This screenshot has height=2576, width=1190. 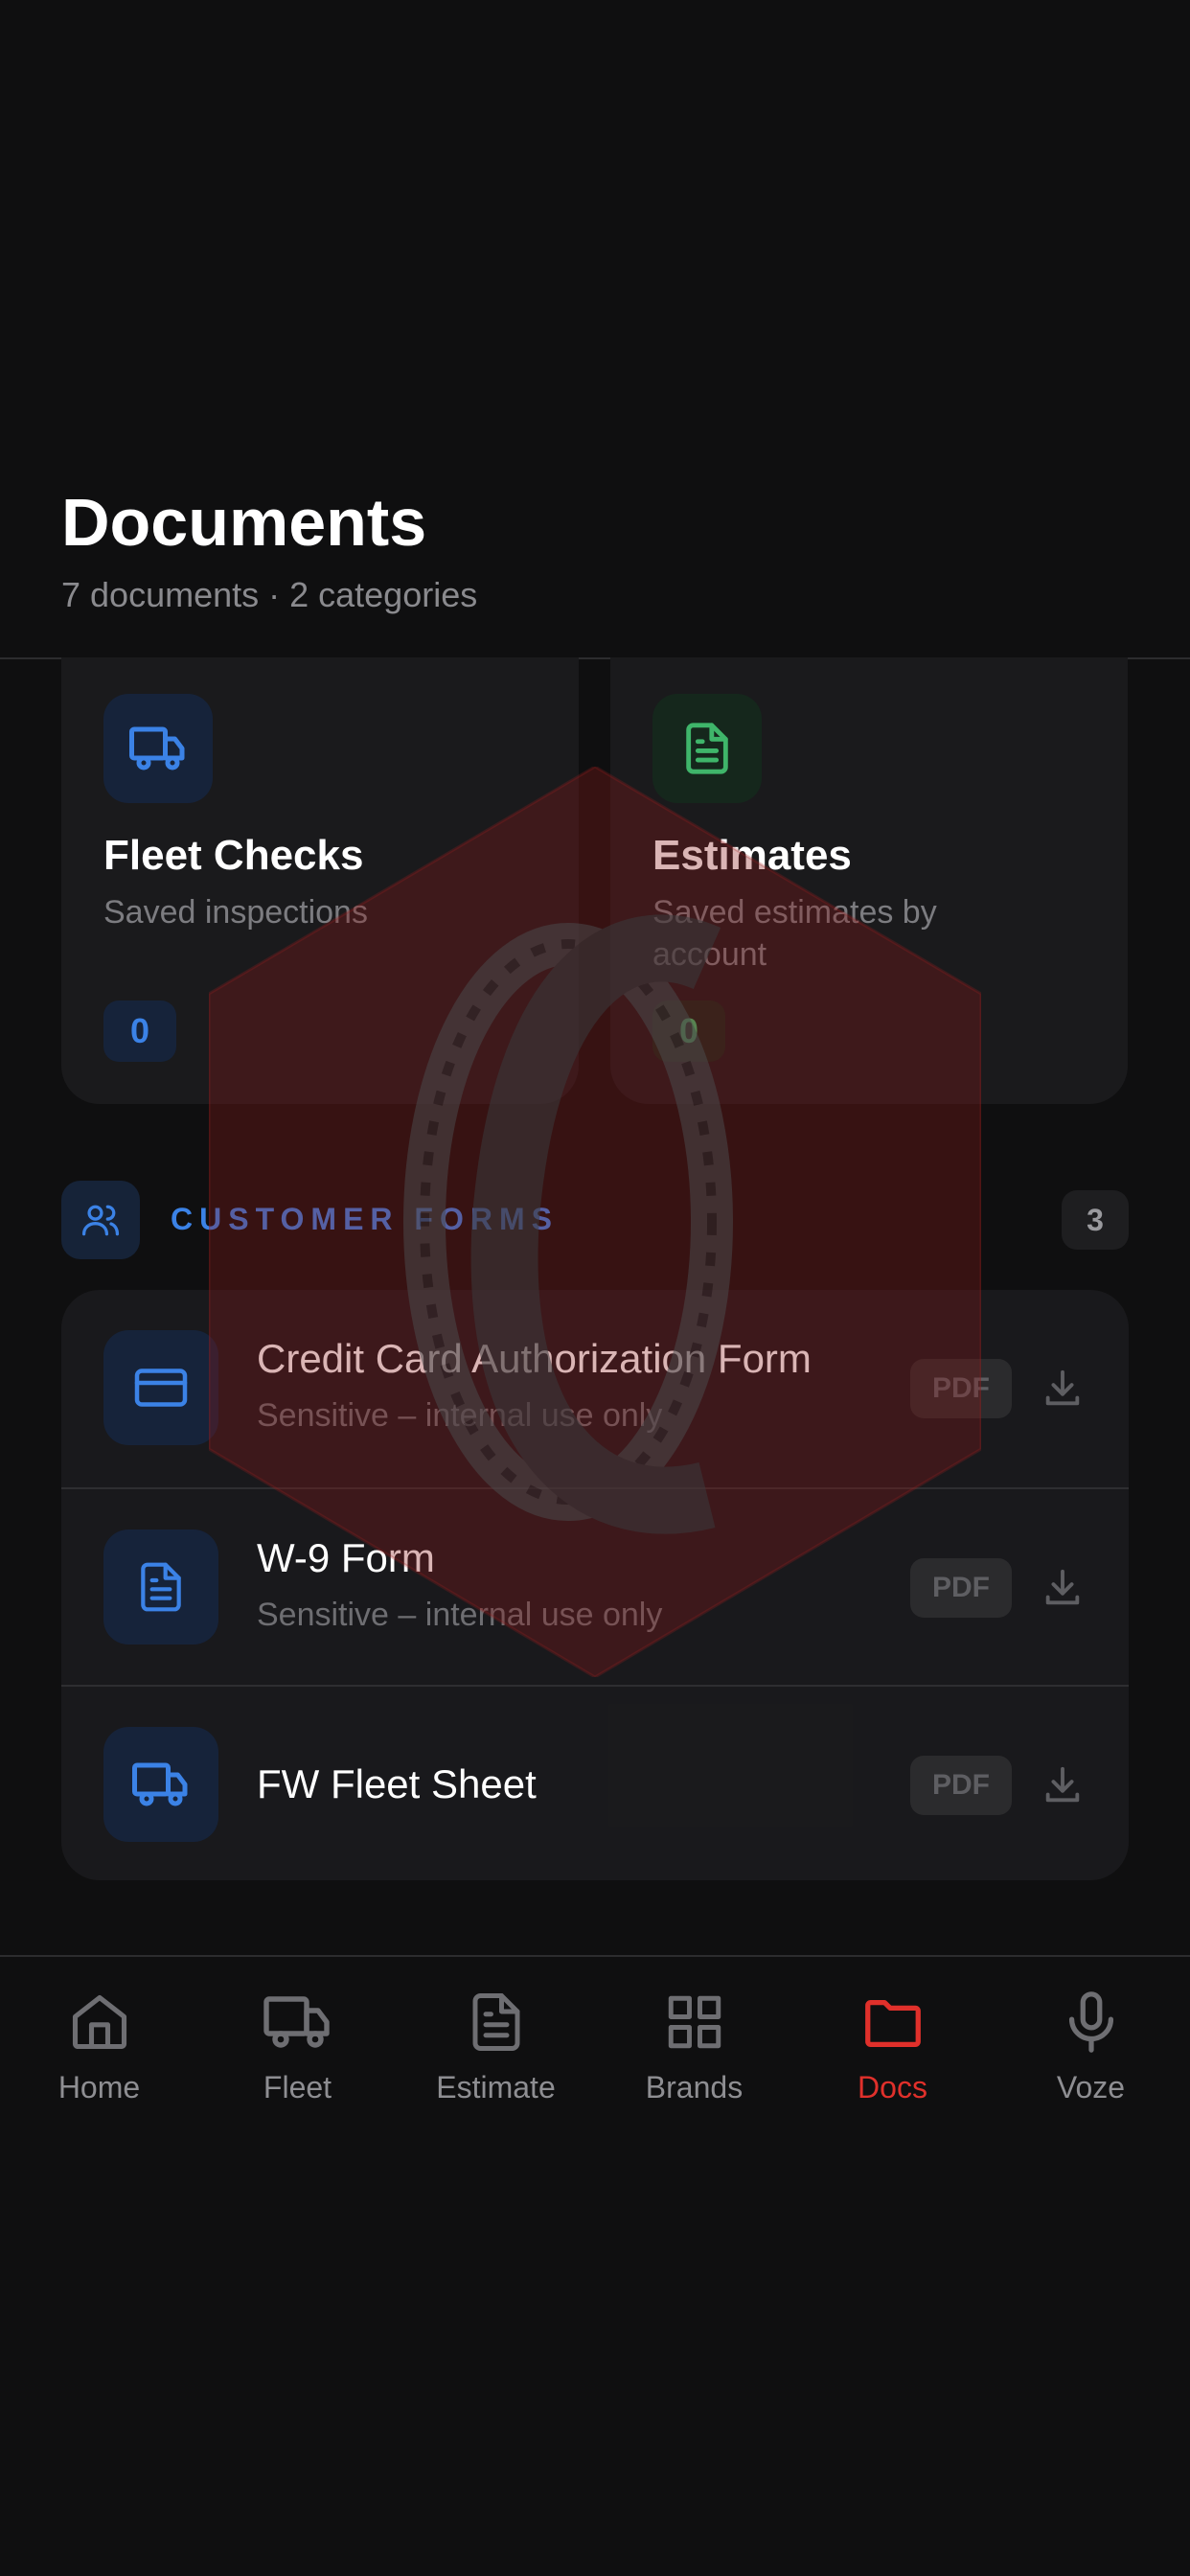 What do you see at coordinates (270, 594) in the screenshot?
I see `page-subtitle: 7 documents · 2 categories` at bounding box center [270, 594].